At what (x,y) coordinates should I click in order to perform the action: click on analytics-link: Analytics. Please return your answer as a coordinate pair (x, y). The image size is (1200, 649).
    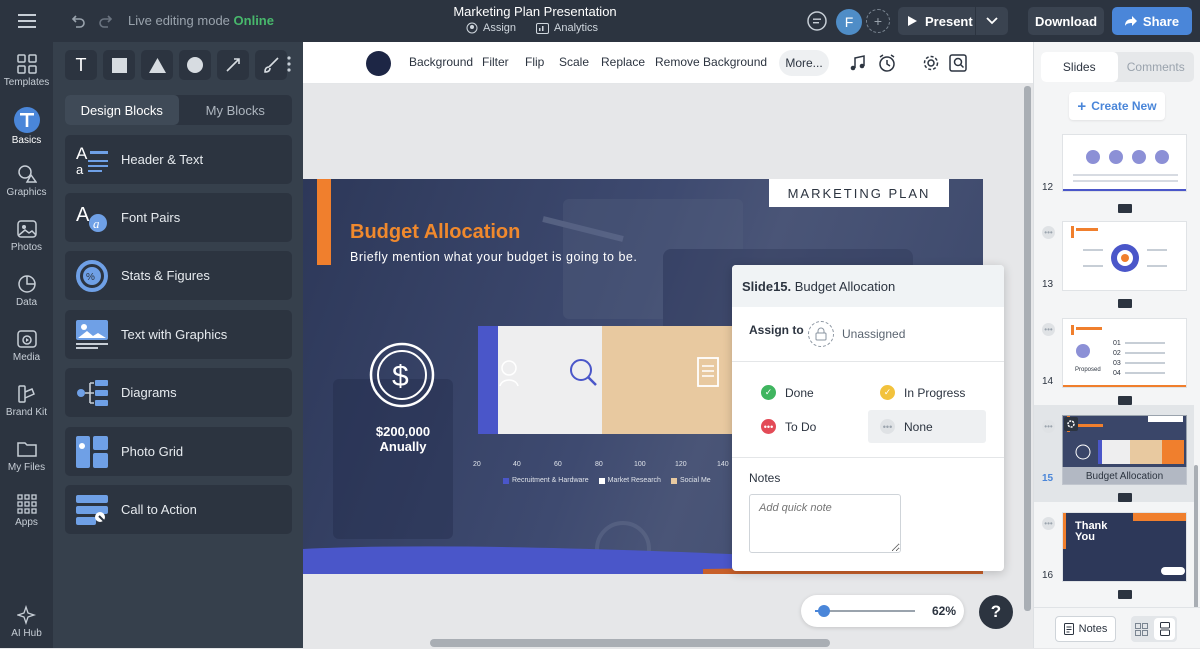
    Looking at the image, I should click on (567, 28).